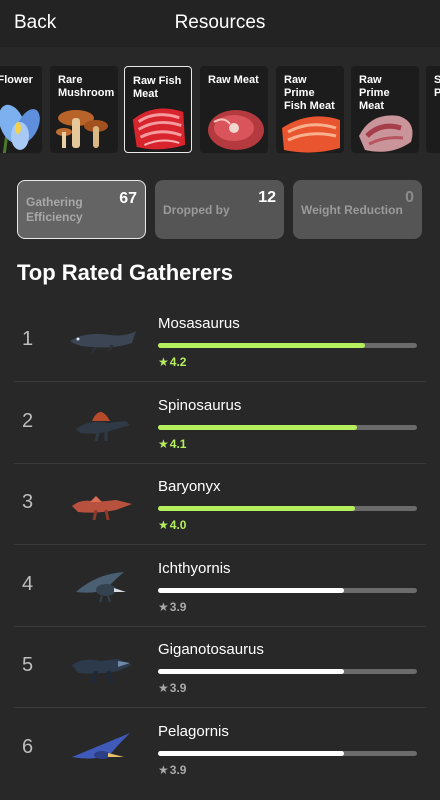  I want to click on gatherer-row-pelagornis: 6 Pelagornis ★3.9, so click(220, 749).